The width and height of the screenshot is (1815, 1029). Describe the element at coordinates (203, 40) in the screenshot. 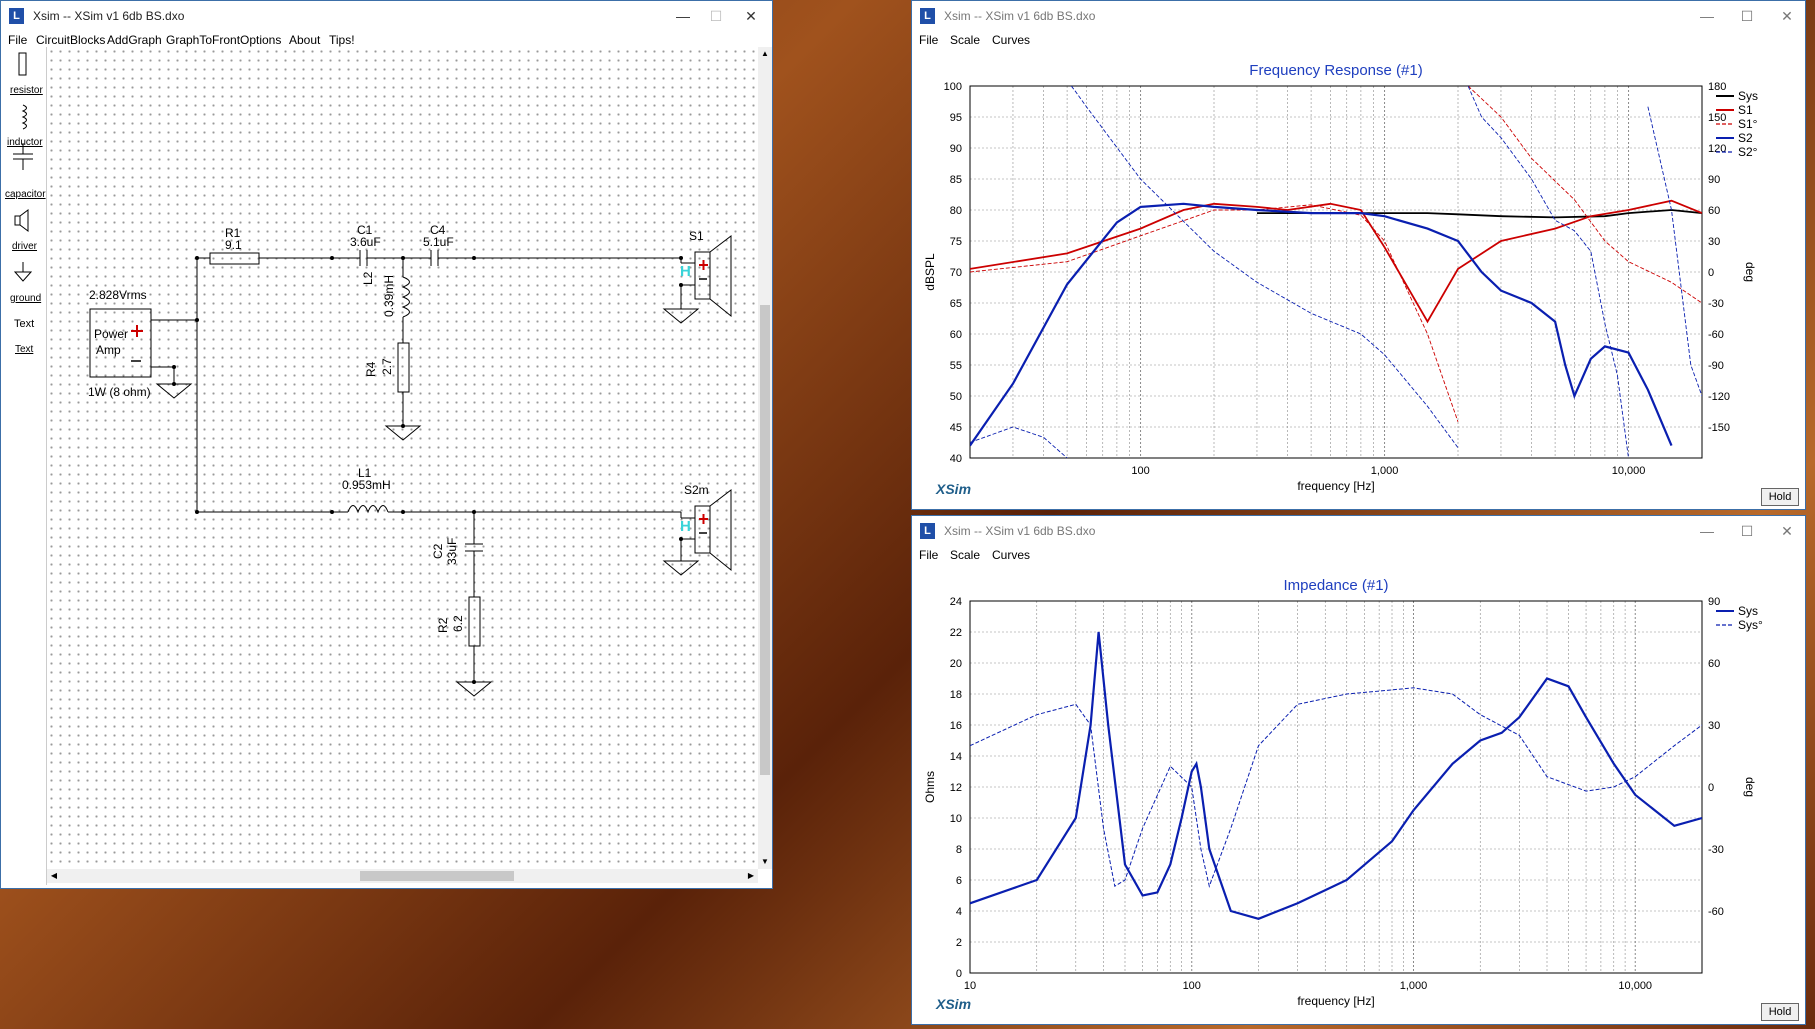

I see `menu-graphtofront: GraphToFront` at that location.